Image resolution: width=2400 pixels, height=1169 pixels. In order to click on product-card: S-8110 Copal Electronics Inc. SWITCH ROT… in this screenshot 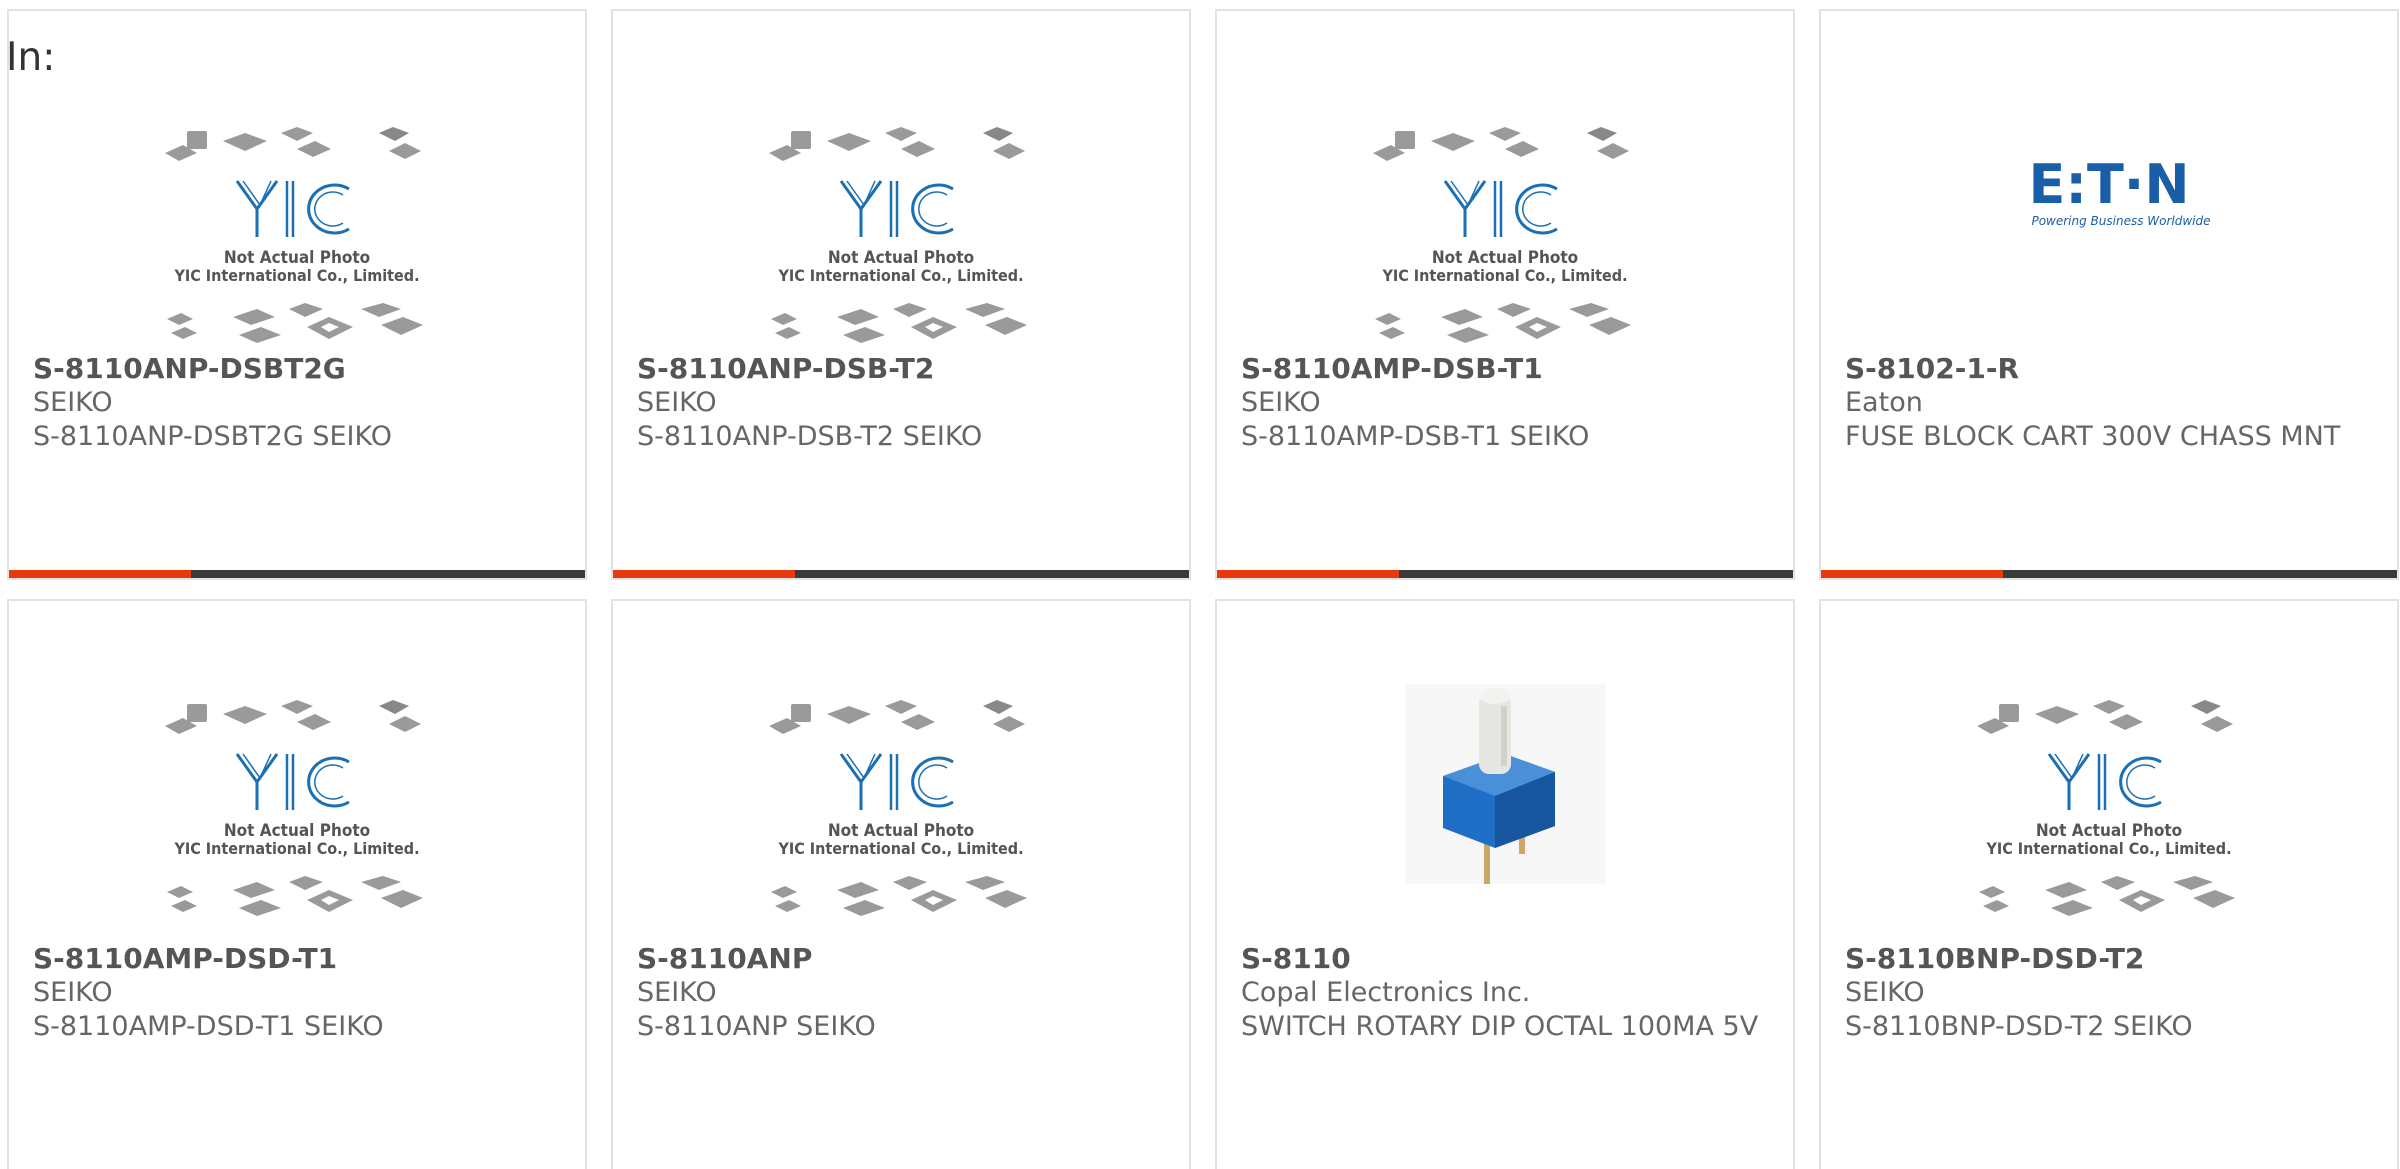, I will do `click(1505, 884)`.